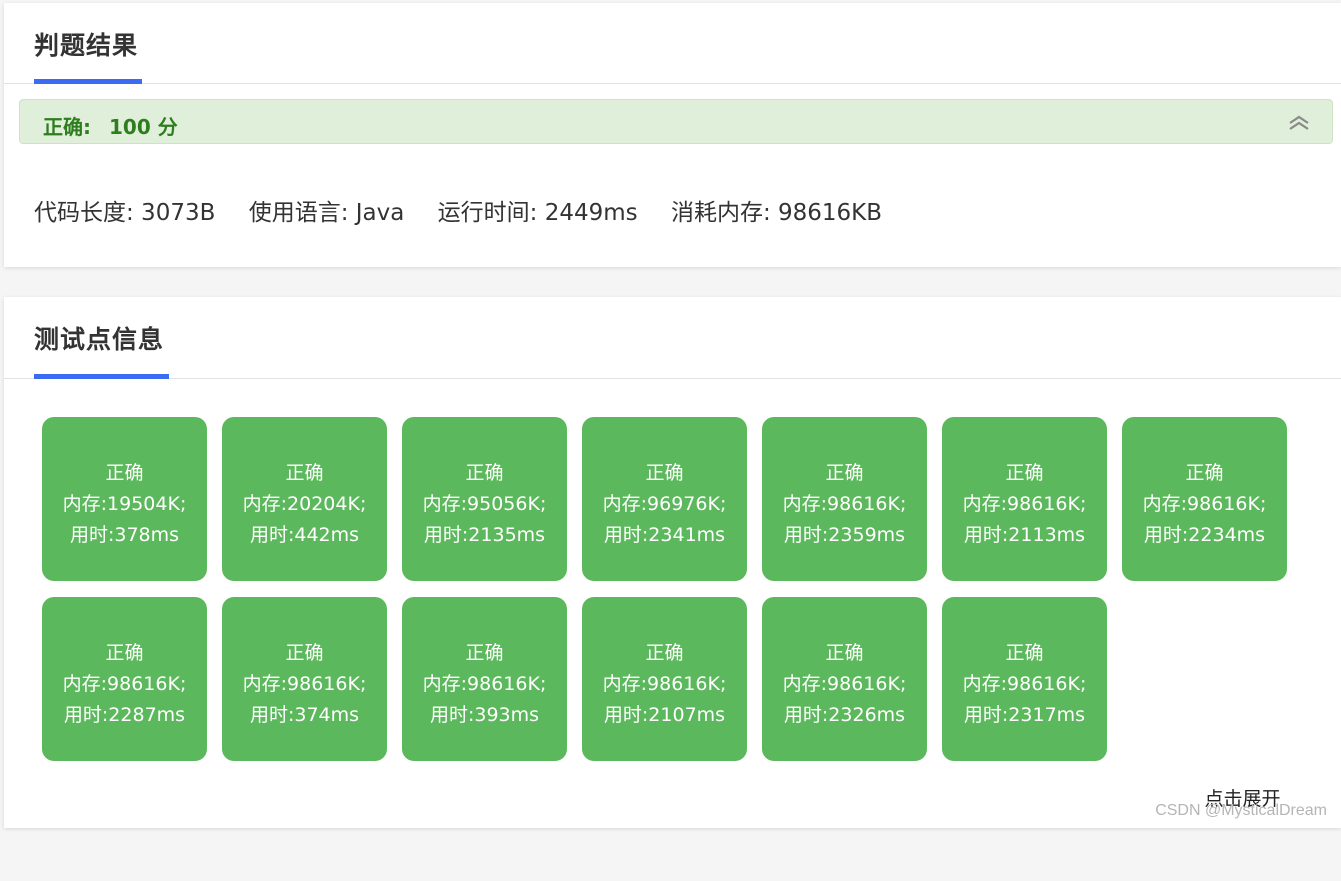 Image resolution: width=1341 pixels, height=881 pixels. What do you see at coordinates (124, 502) in the screenshot?
I see `test-point-memory: 内存:19504K;` at bounding box center [124, 502].